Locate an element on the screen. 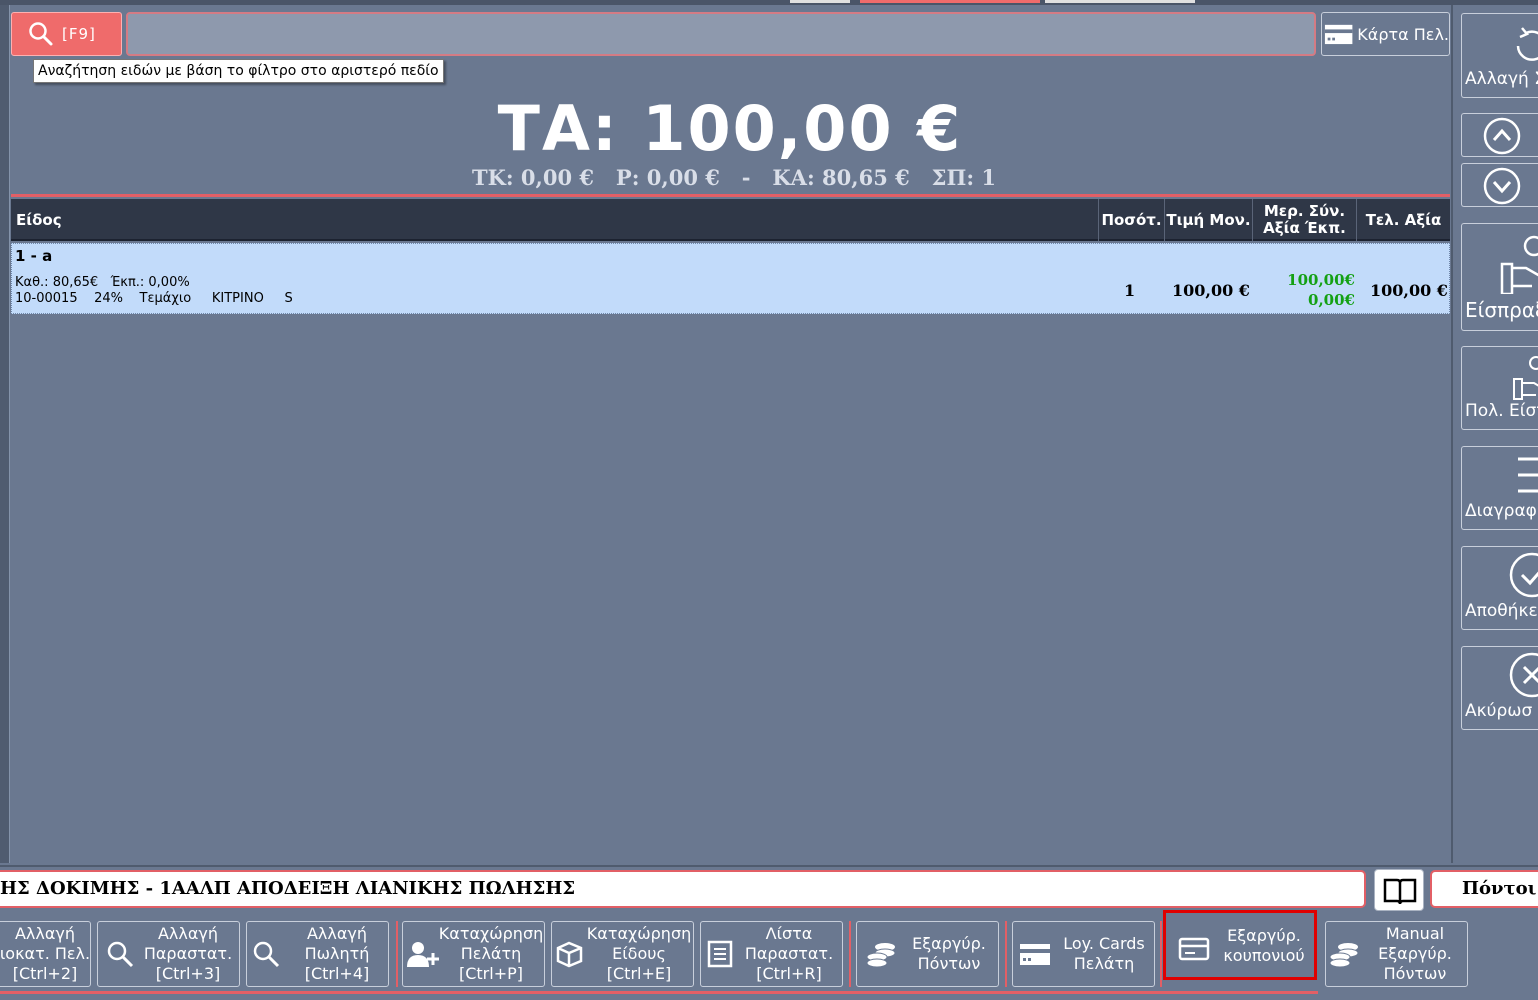  chevron-up-icon is located at coordinates (1502, 136).